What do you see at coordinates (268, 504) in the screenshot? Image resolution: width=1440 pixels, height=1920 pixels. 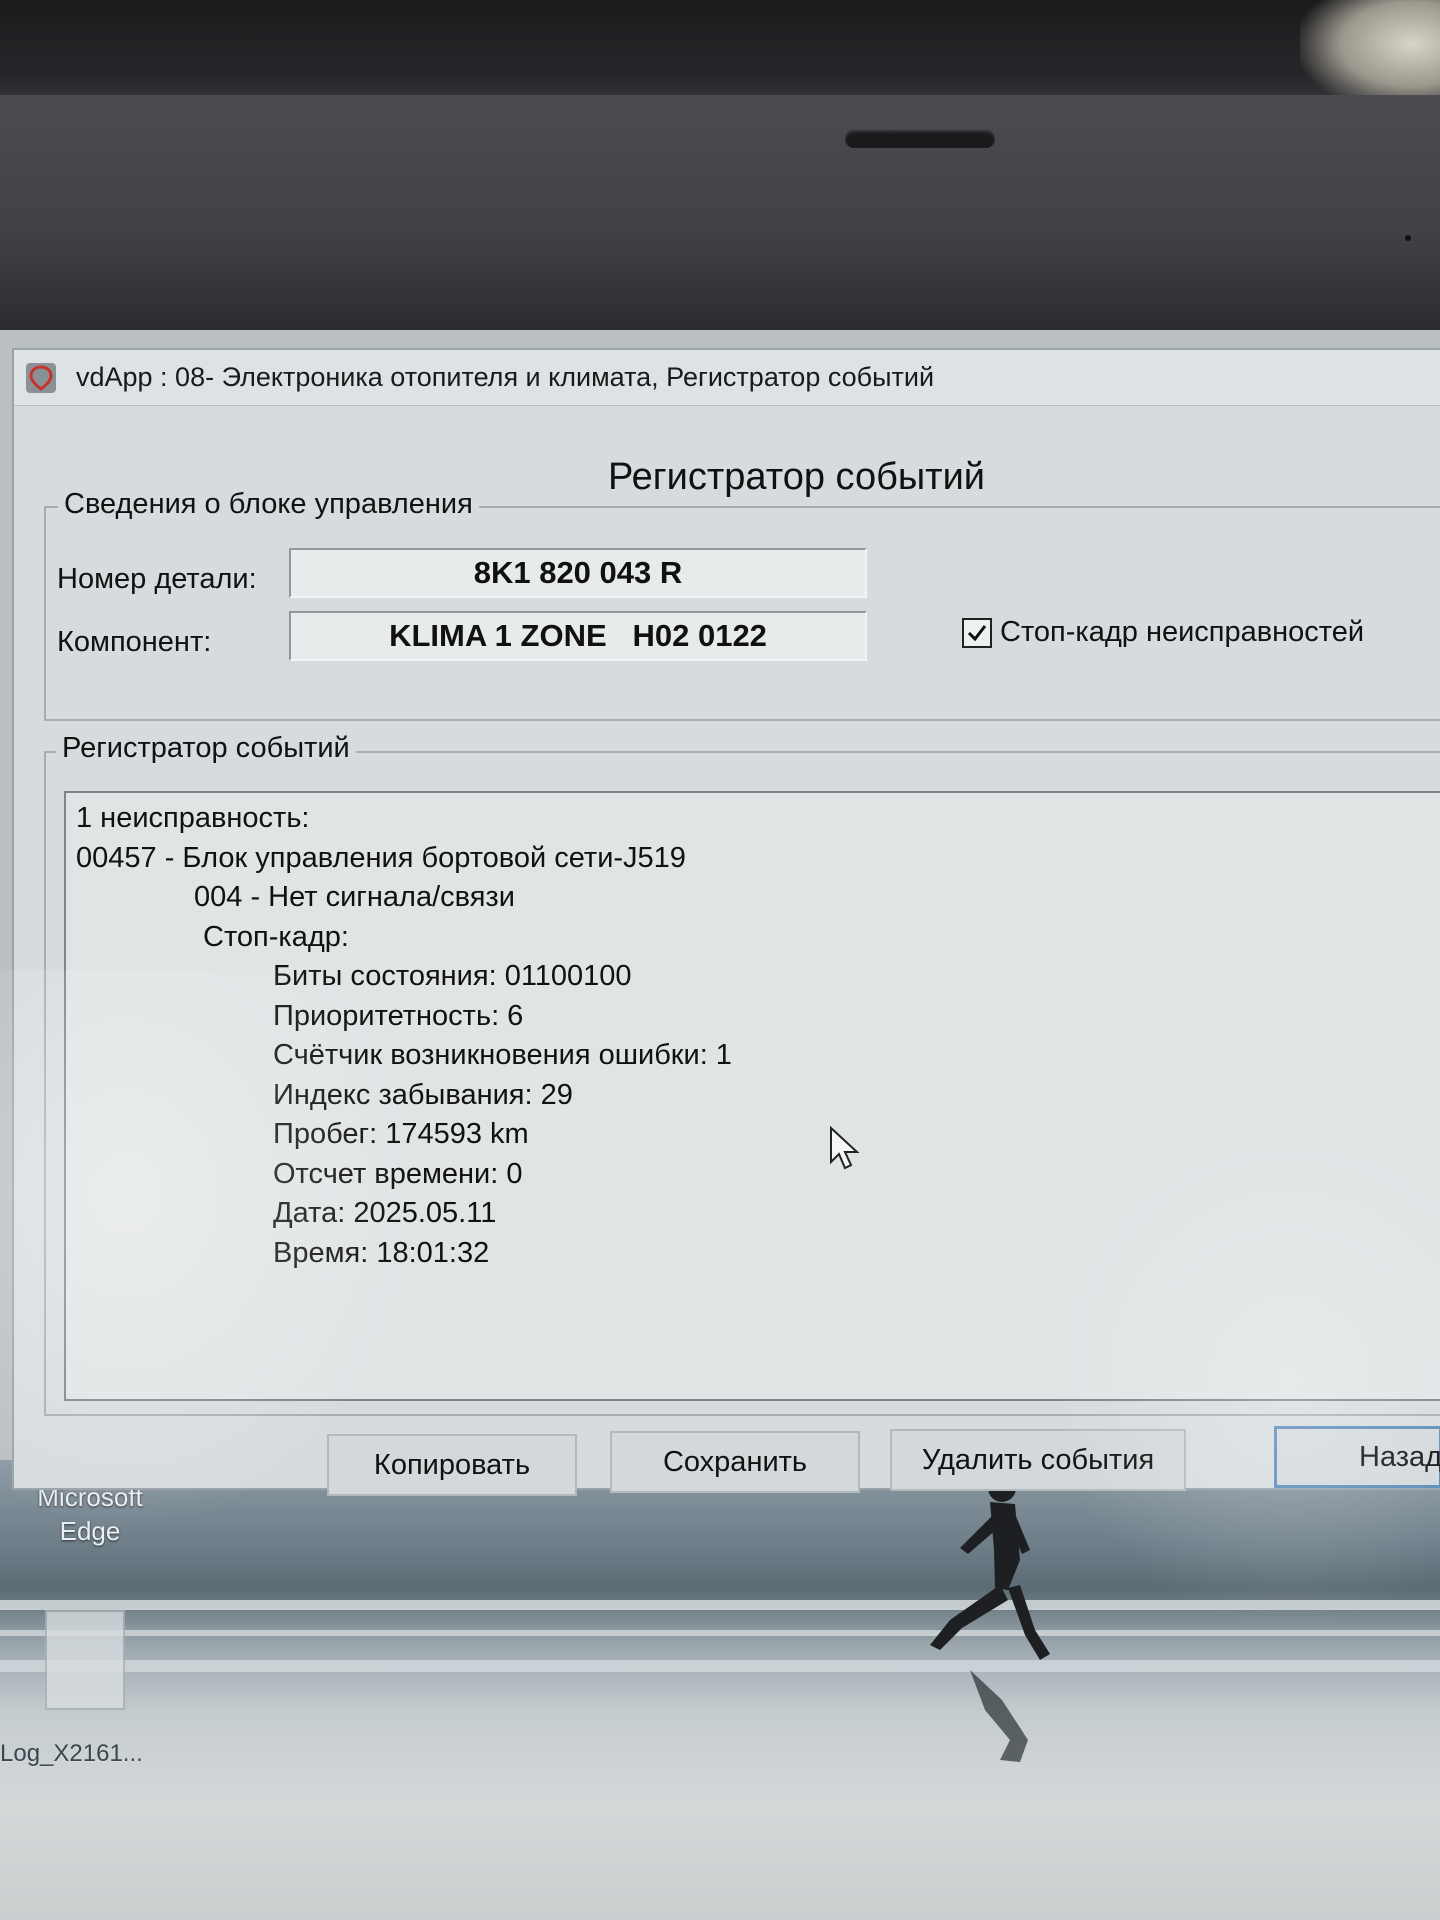 I see `control-unit-group-label: Сведения о блоке управления` at bounding box center [268, 504].